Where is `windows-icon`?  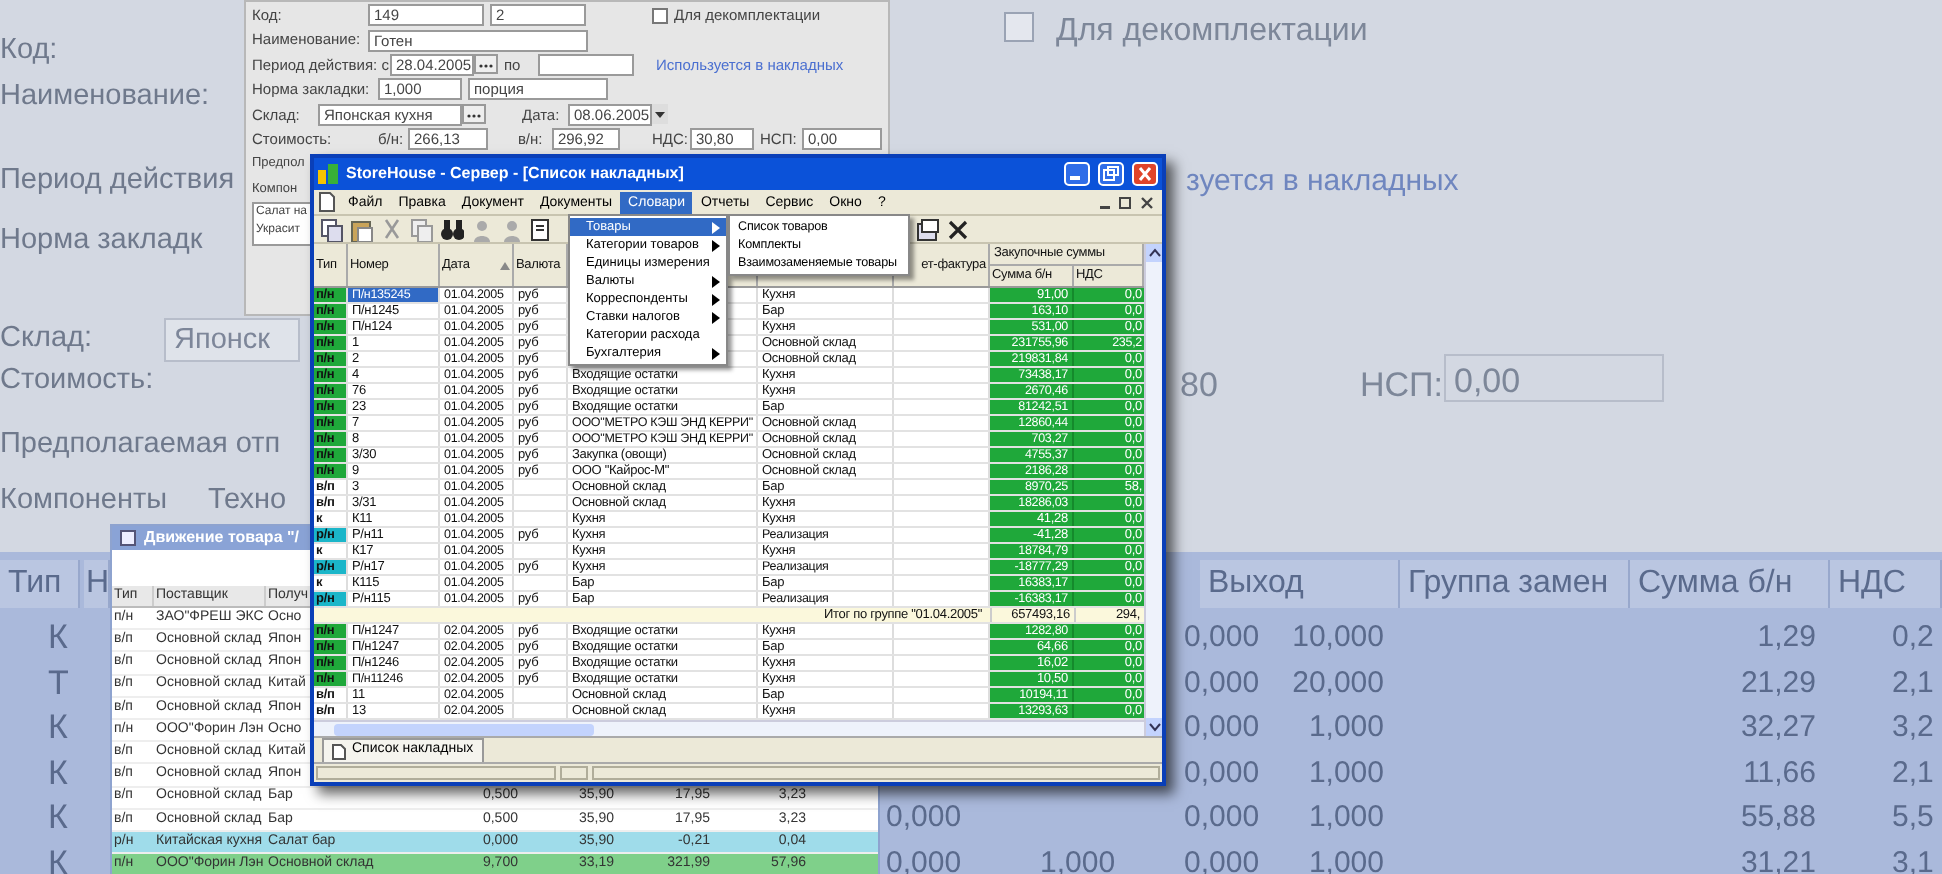 windows-icon is located at coordinates (928, 229).